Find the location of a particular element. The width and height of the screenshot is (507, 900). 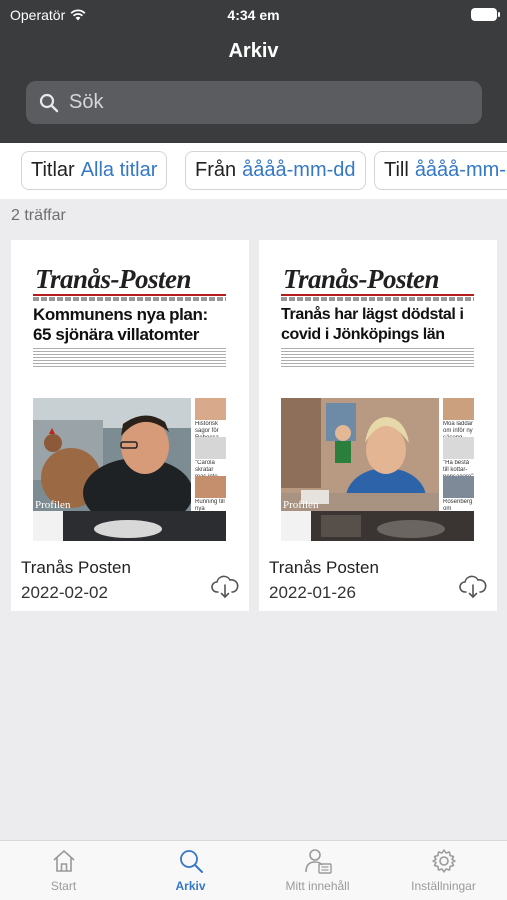

home-icon is located at coordinates (63, 861).